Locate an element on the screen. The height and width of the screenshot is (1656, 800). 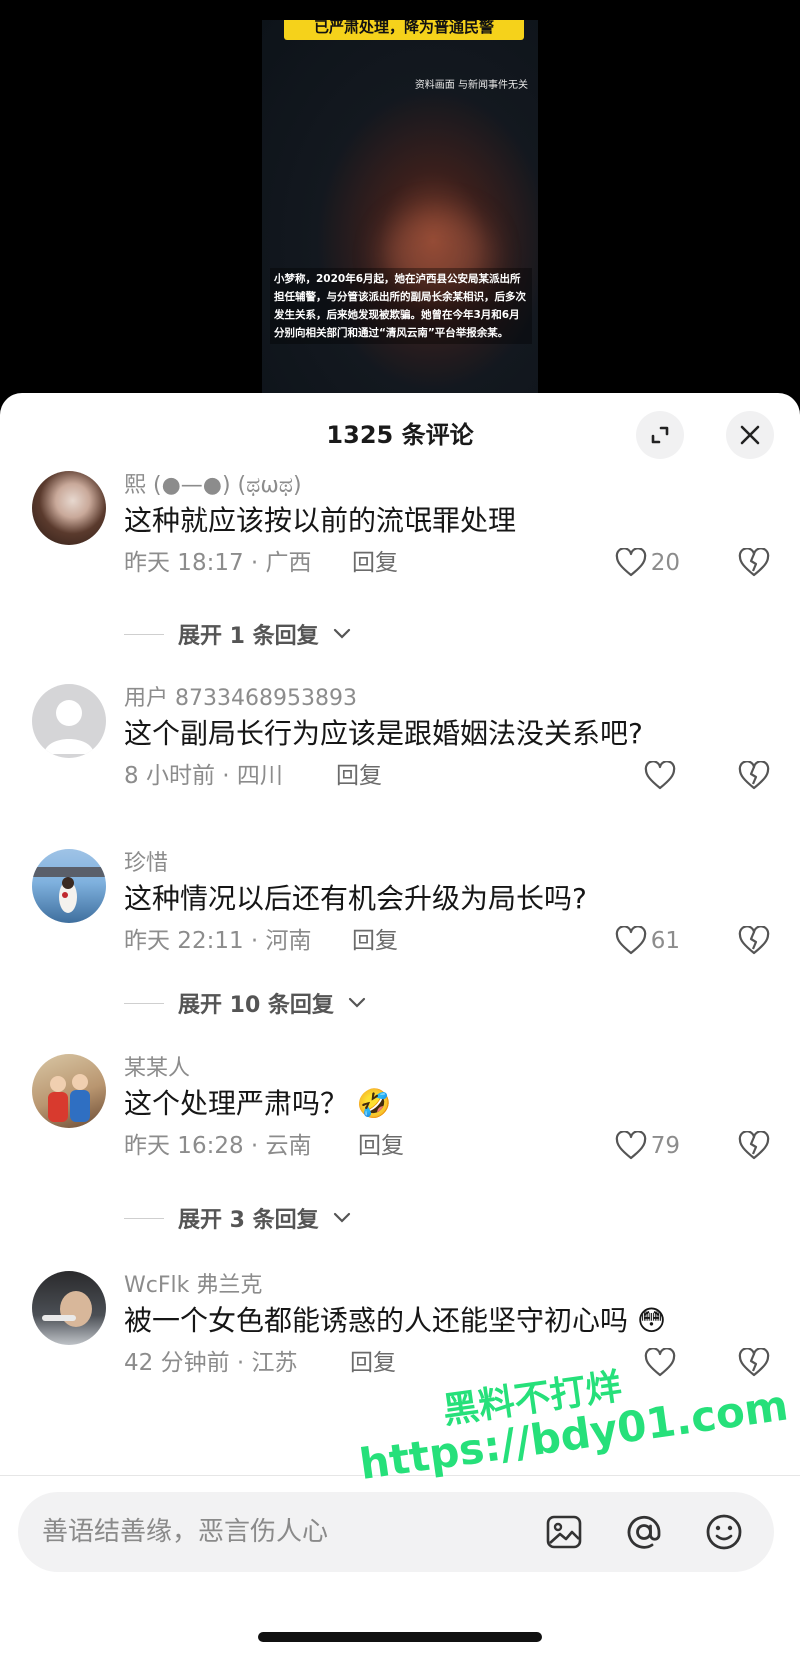
emoji-icon is located at coordinates (724, 1532).